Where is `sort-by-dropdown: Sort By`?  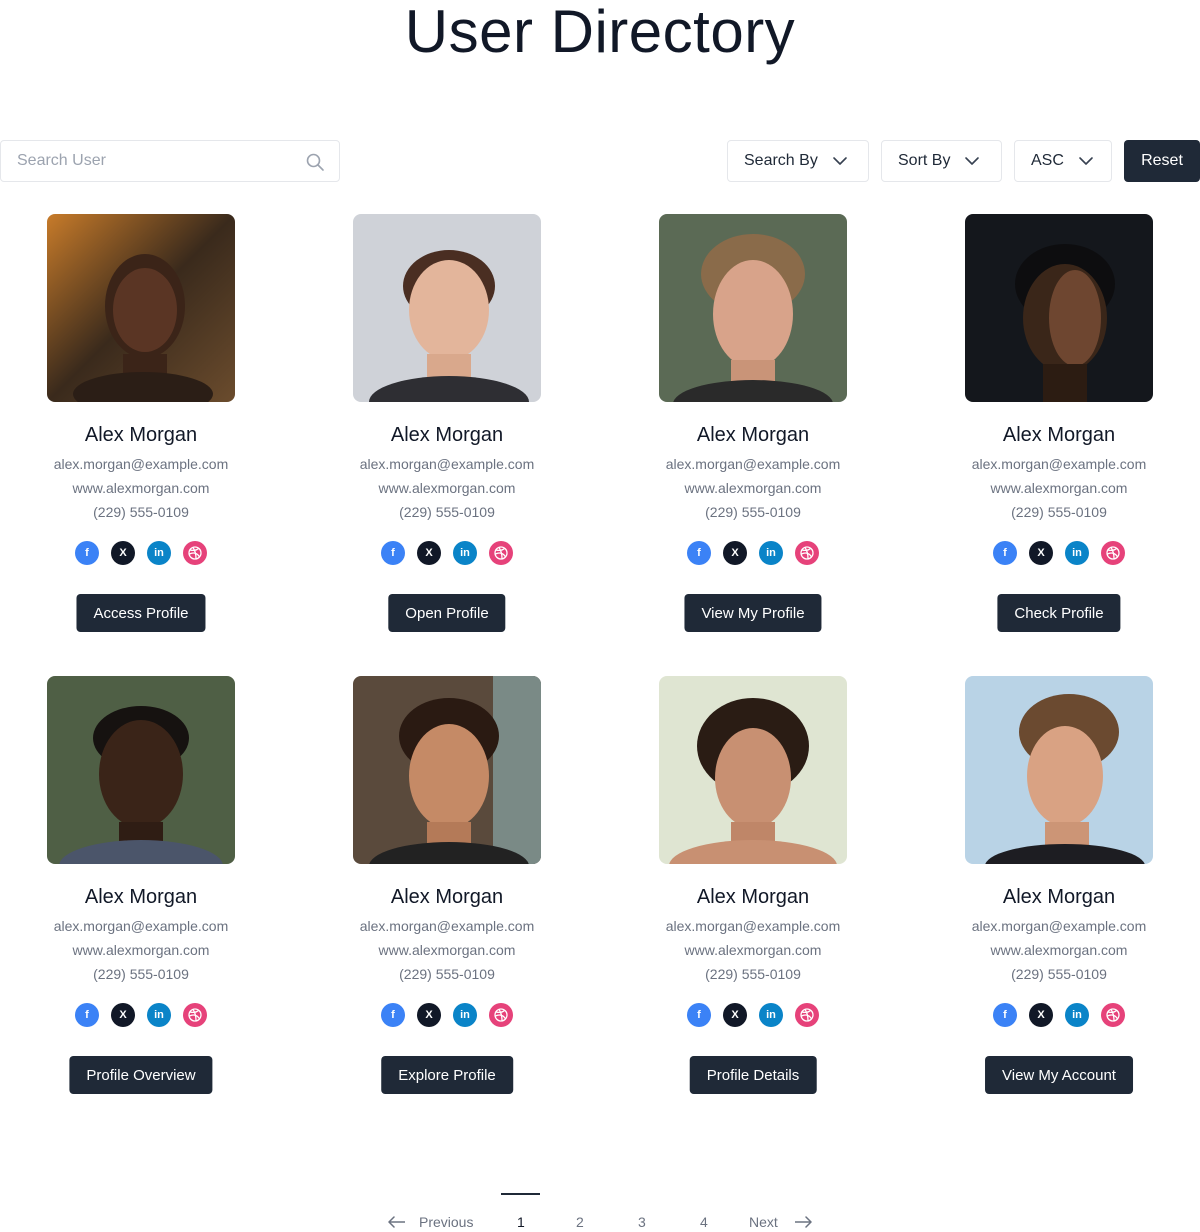 sort-by-dropdown: Sort By is located at coordinates (941, 161).